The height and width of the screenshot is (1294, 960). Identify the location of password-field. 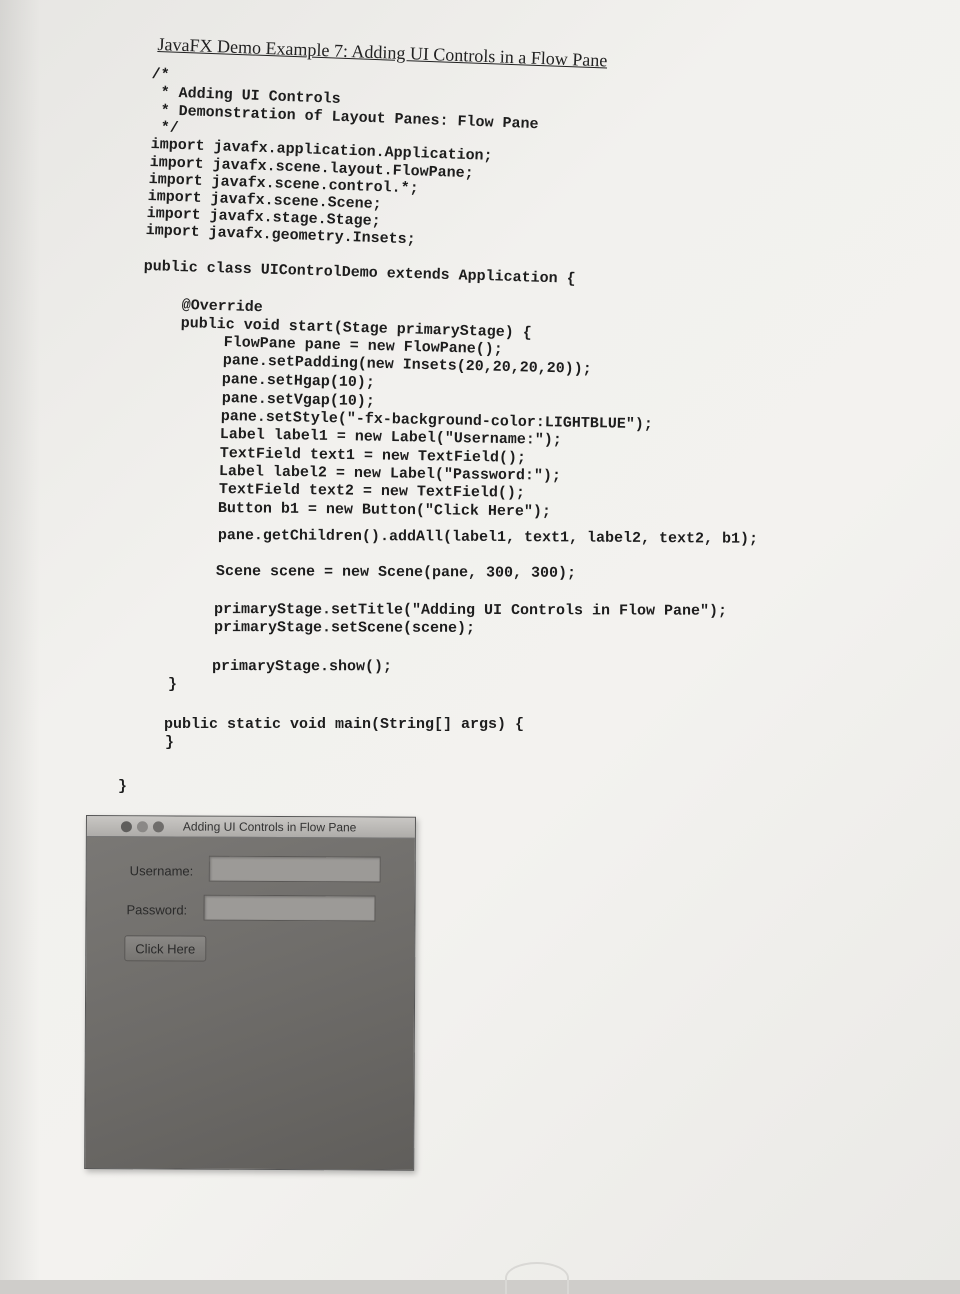
(289, 908).